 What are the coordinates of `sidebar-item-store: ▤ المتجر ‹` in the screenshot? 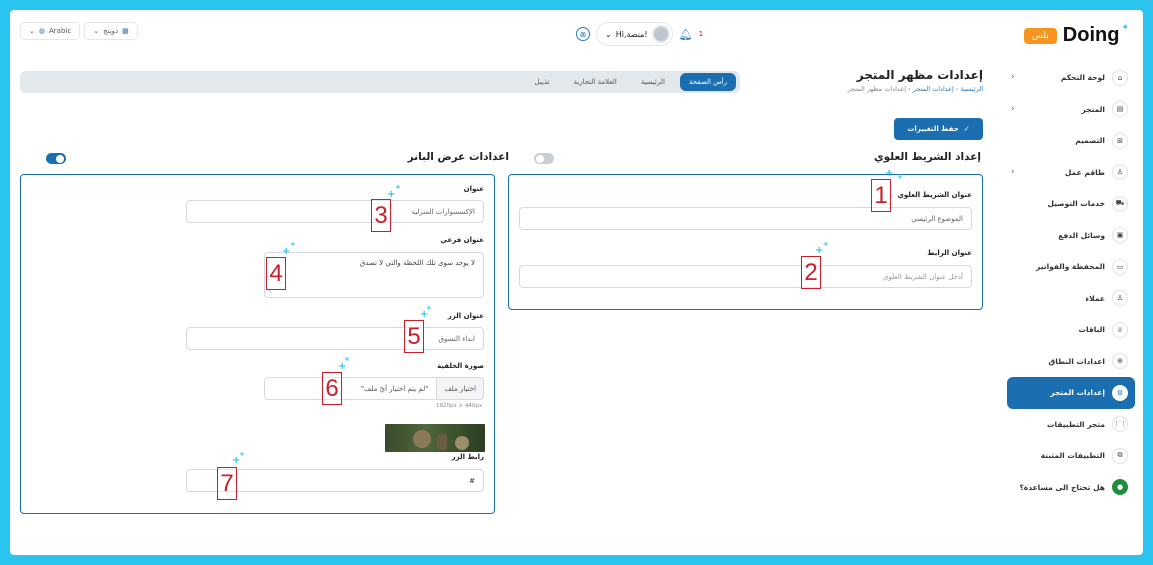 It's located at (1071, 110).